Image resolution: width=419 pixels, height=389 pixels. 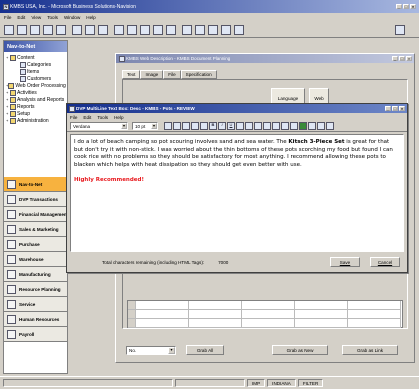 What do you see at coordinates (213, 29) in the screenshot?
I see `next-record-icon` at bounding box center [213, 29].